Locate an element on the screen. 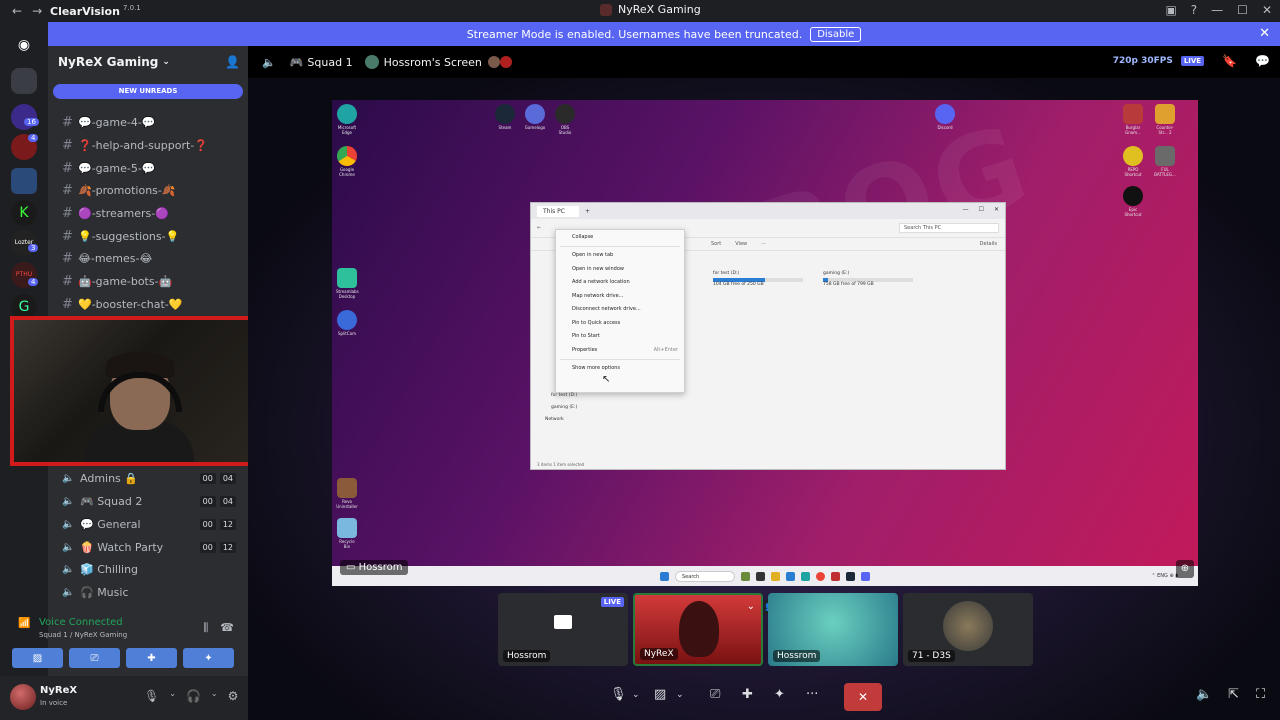 The width and height of the screenshot is (1280, 720). inbox-icon: ▣ is located at coordinates (1170, 10).